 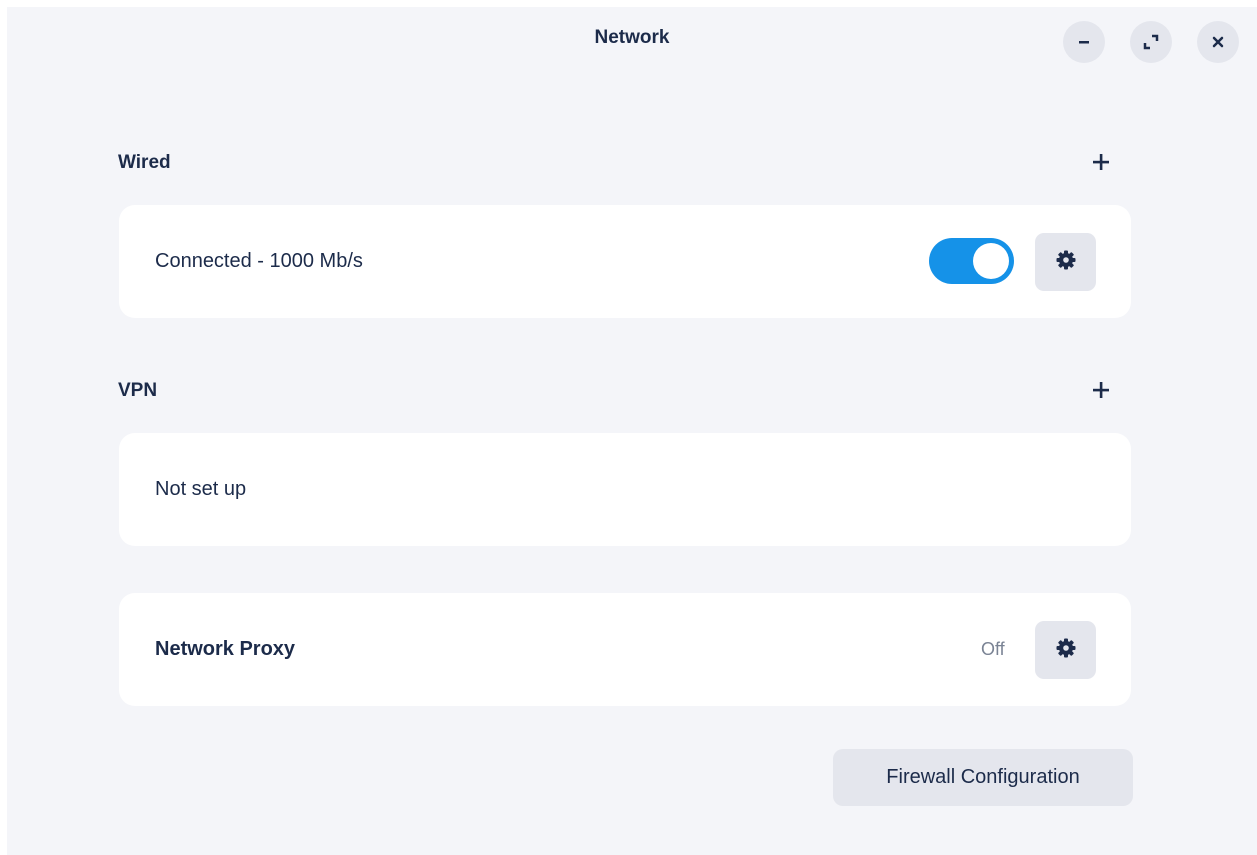 What do you see at coordinates (632, 40) in the screenshot?
I see `titlebar: Network` at bounding box center [632, 40].